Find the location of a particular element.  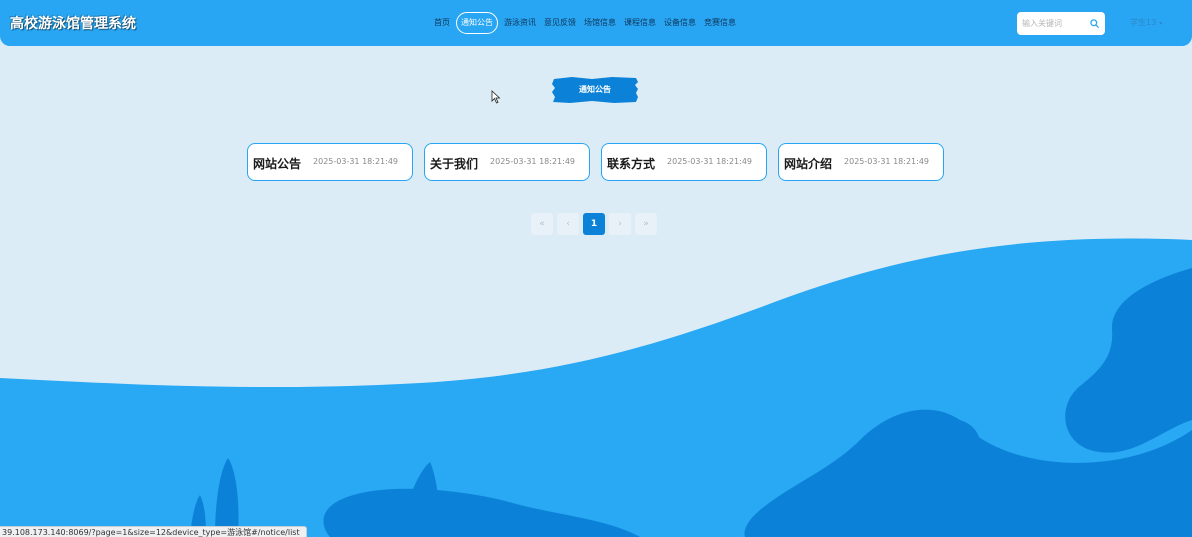

nav-item-venues: 场馆信息 is located at coordinates (600, 23).